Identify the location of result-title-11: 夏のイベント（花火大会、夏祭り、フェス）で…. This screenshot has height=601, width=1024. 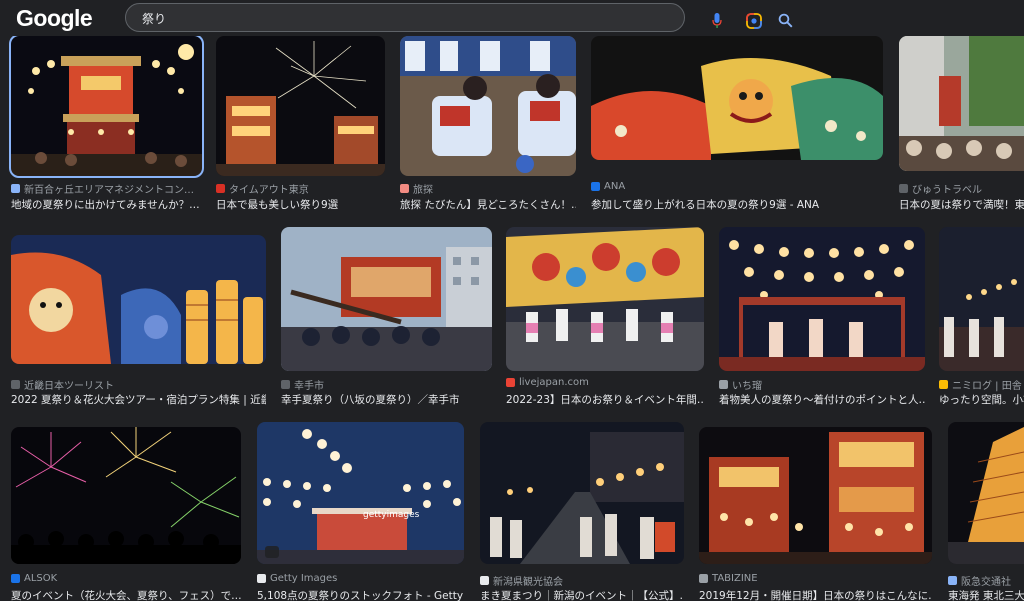
(126, 594).